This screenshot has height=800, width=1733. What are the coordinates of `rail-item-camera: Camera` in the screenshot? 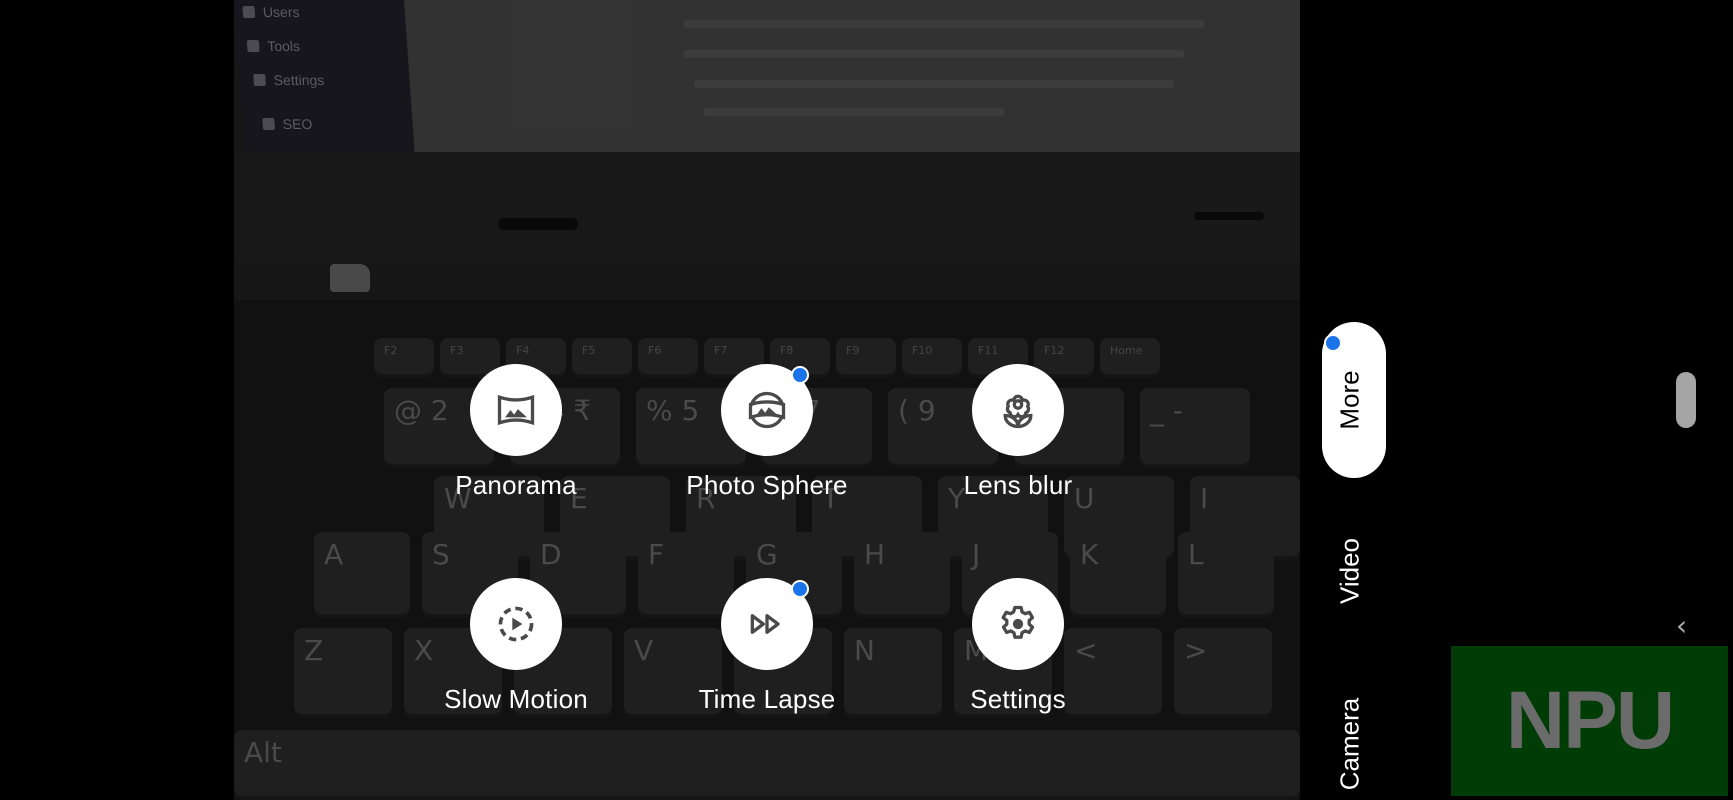 It's located at (1350, 744).